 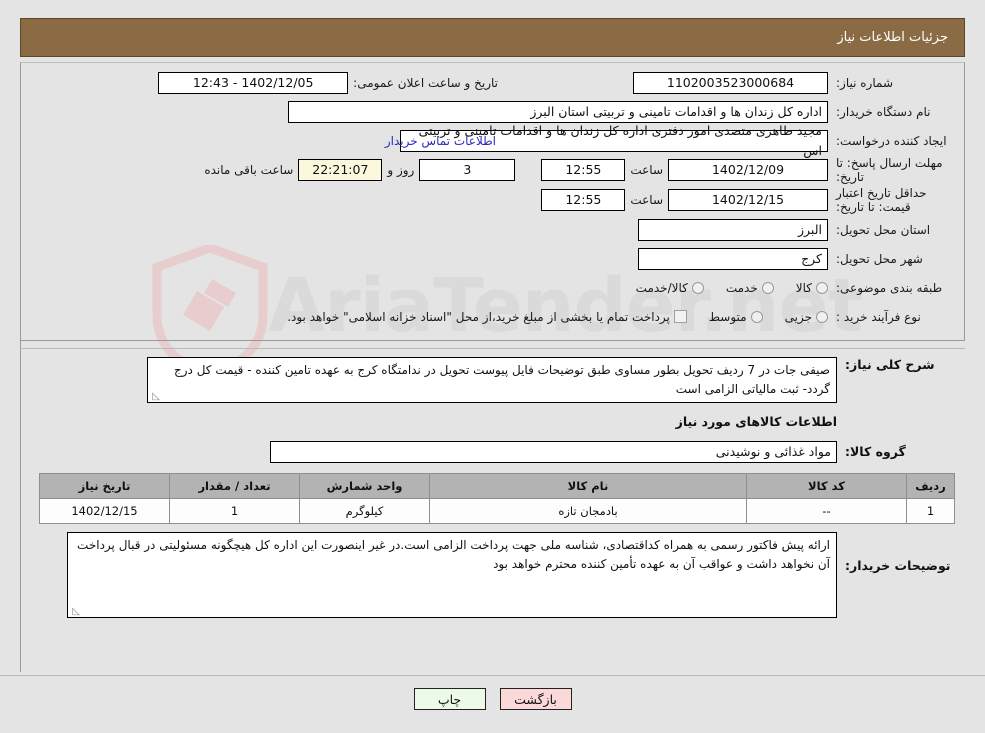 I want to click on cell-needdate: 1402/12/15, so click(x=104, y=511).